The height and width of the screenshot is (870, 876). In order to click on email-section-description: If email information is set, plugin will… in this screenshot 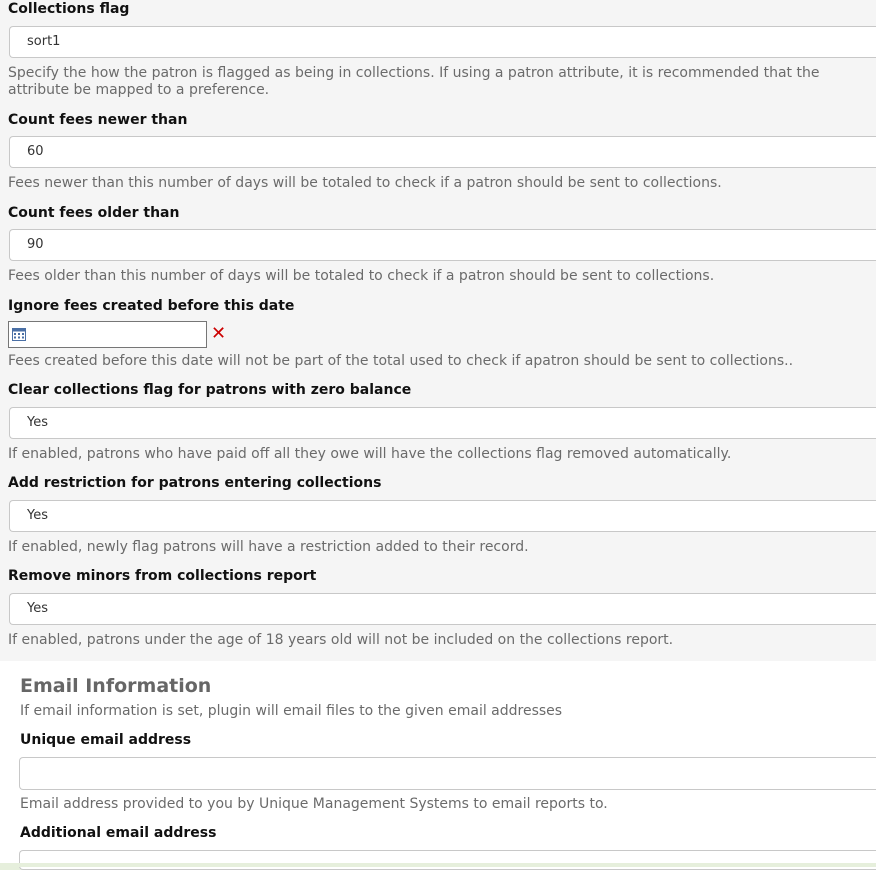, I will do `click(291, 711)`.